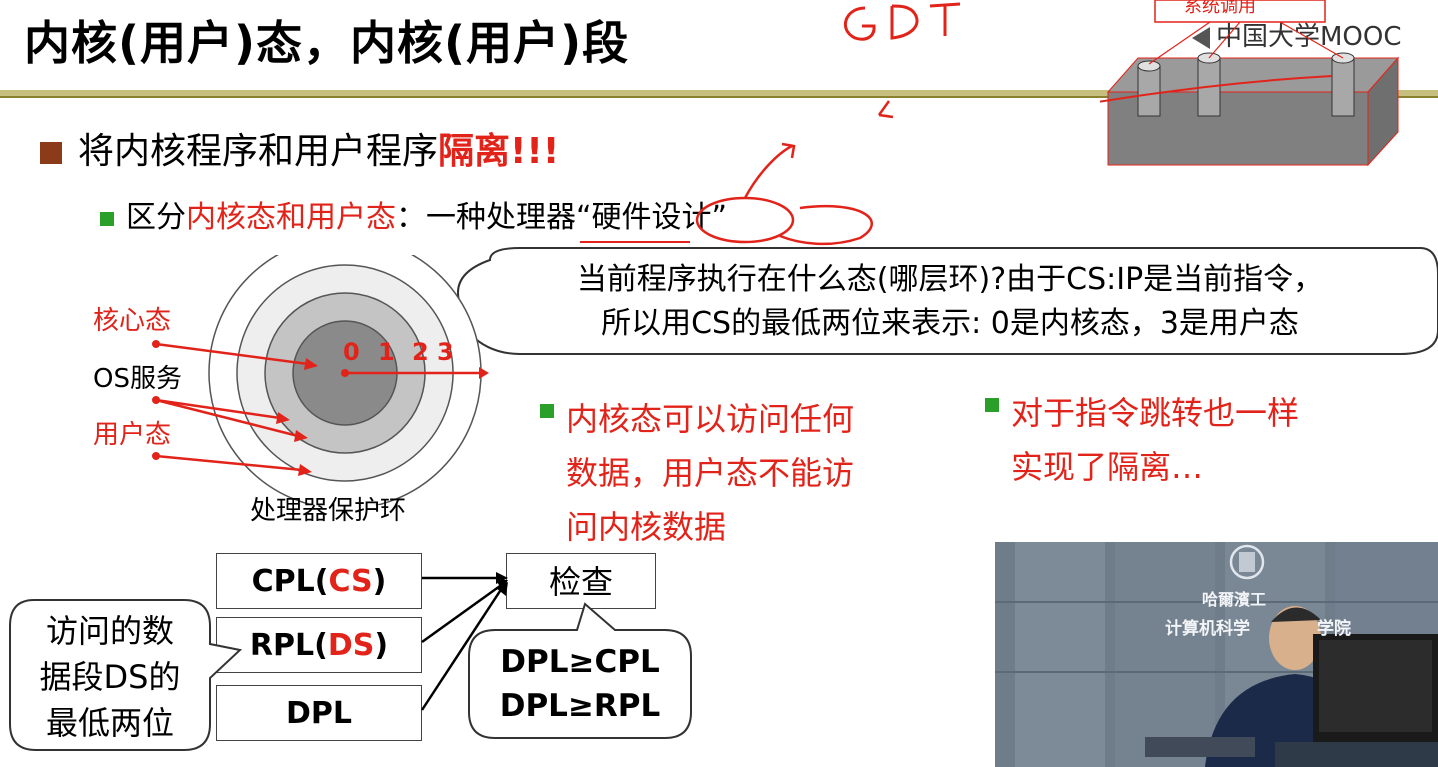 This screenshot has width=1438, height=767. I want to click on bullet2-prefix: 区分, so click(156, 217).